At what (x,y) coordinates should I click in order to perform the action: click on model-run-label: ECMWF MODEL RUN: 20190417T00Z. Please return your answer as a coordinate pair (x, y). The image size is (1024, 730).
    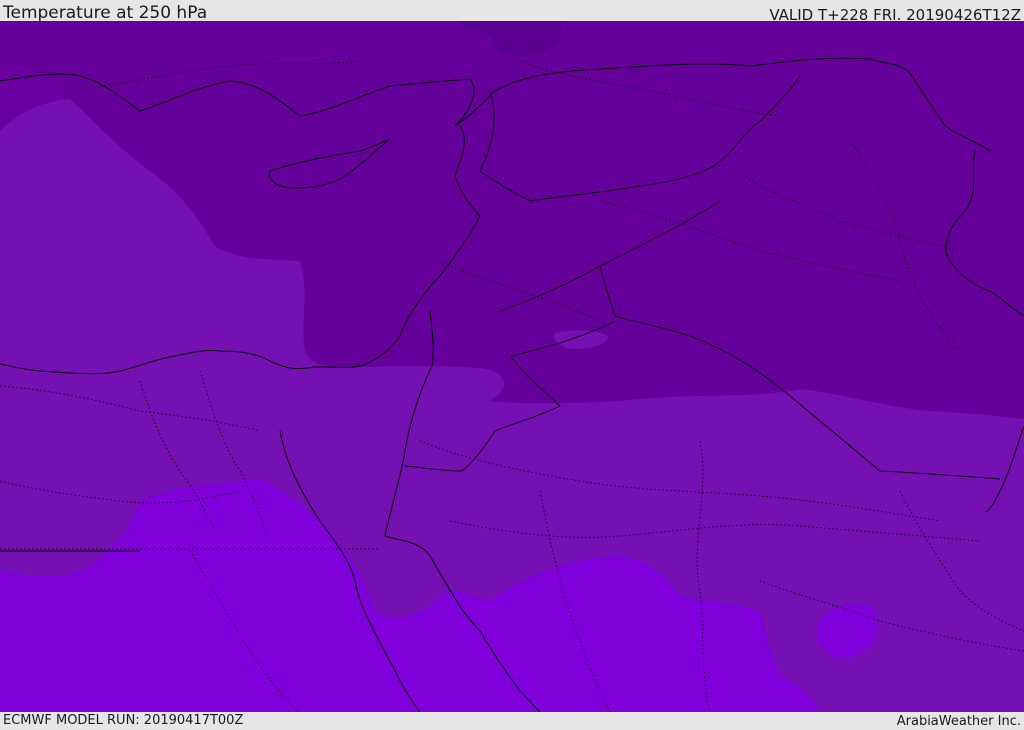
    Looking at the image, I should click on (123, 720).